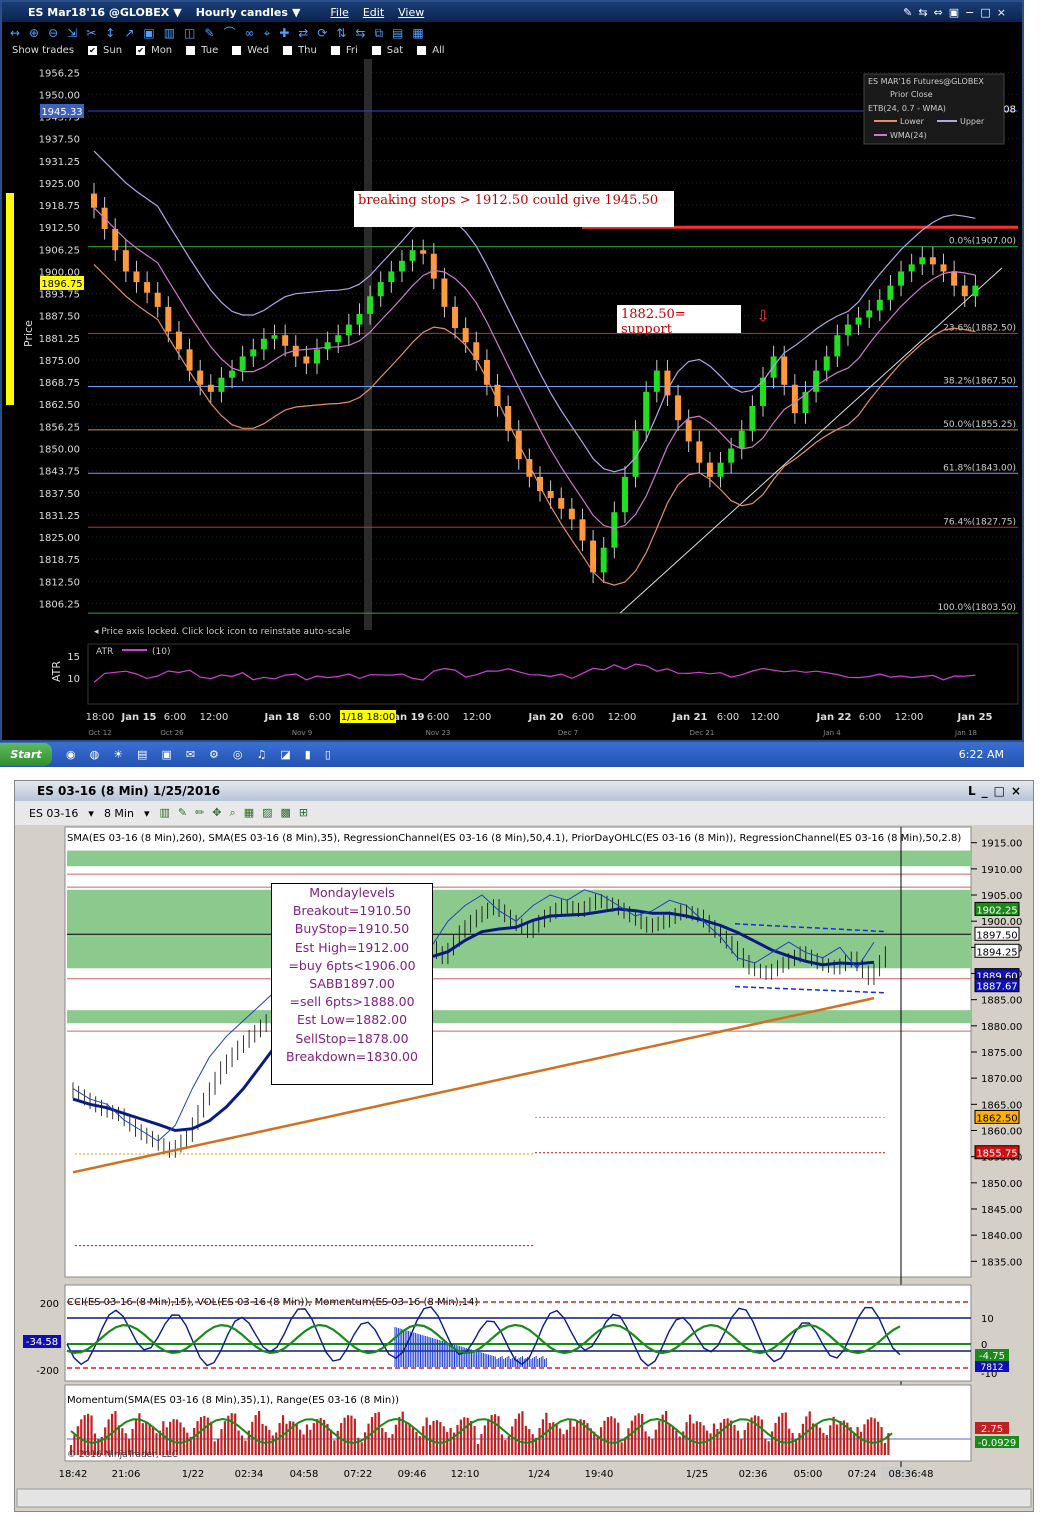  I want to click on windows-taskbar: Start ◉◍☀▤▣✉⚙◎♫◪▮▯ 6:22 AM, so click(512, 754).